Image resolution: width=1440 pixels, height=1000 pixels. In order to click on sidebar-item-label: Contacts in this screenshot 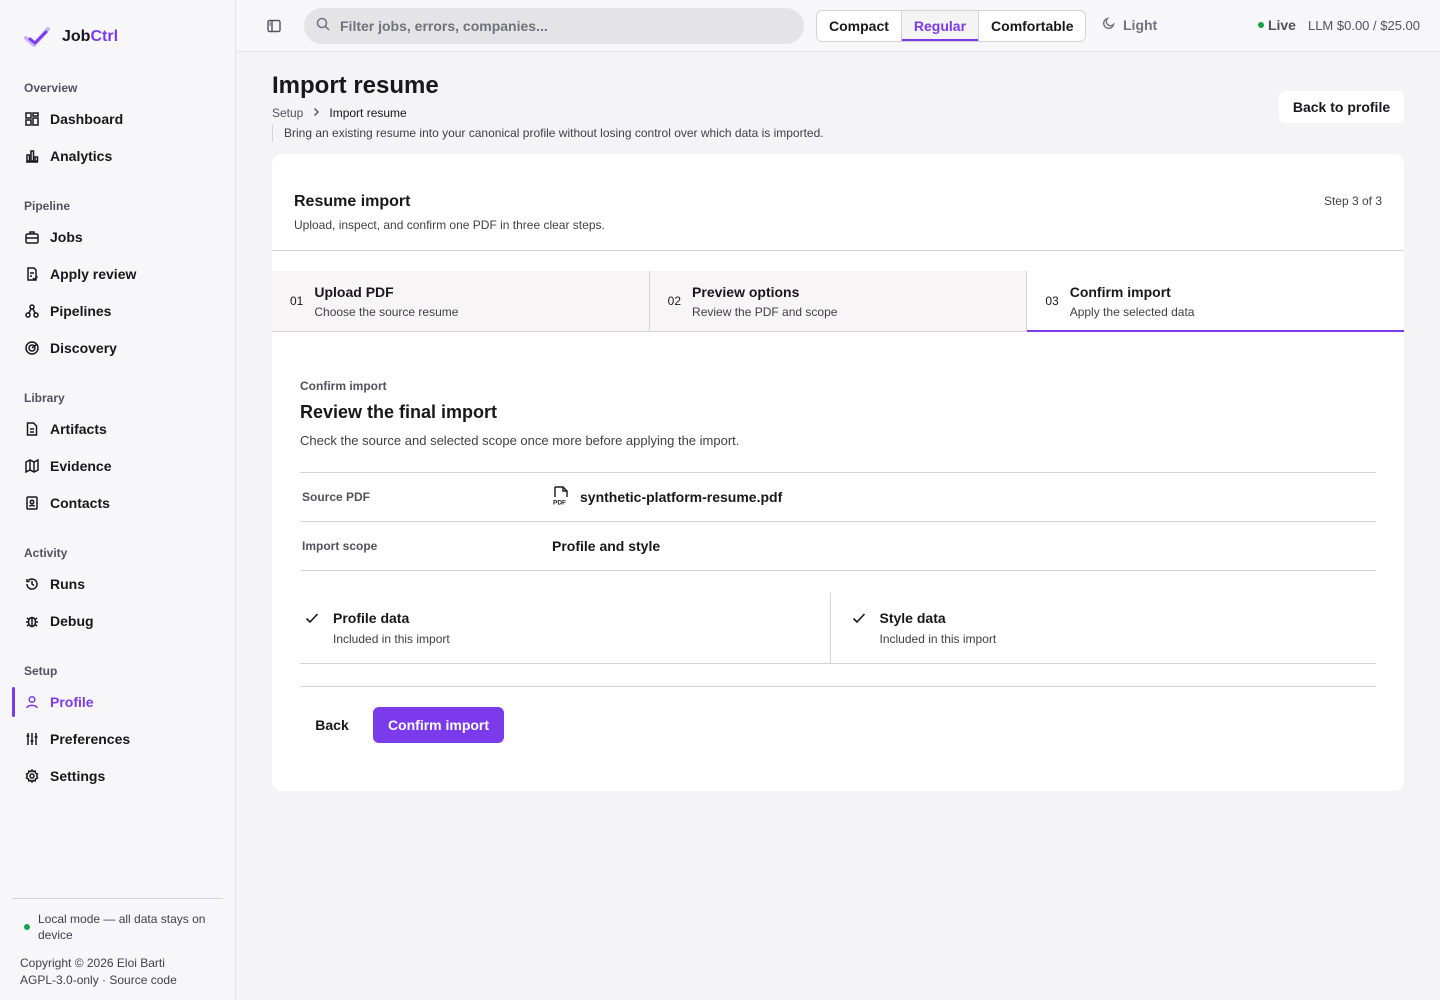, I will do `click(80, 503)`.